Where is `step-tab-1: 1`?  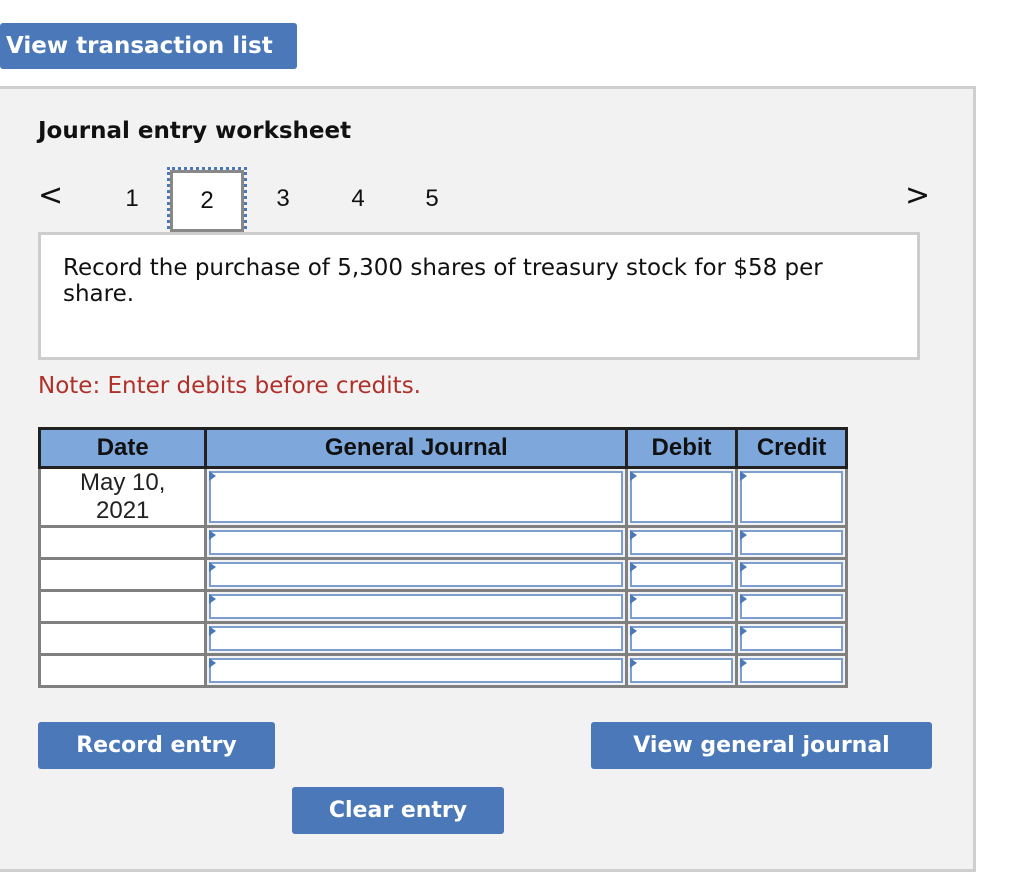 step-tab-1: 1 is located at coordinates (132, 199).